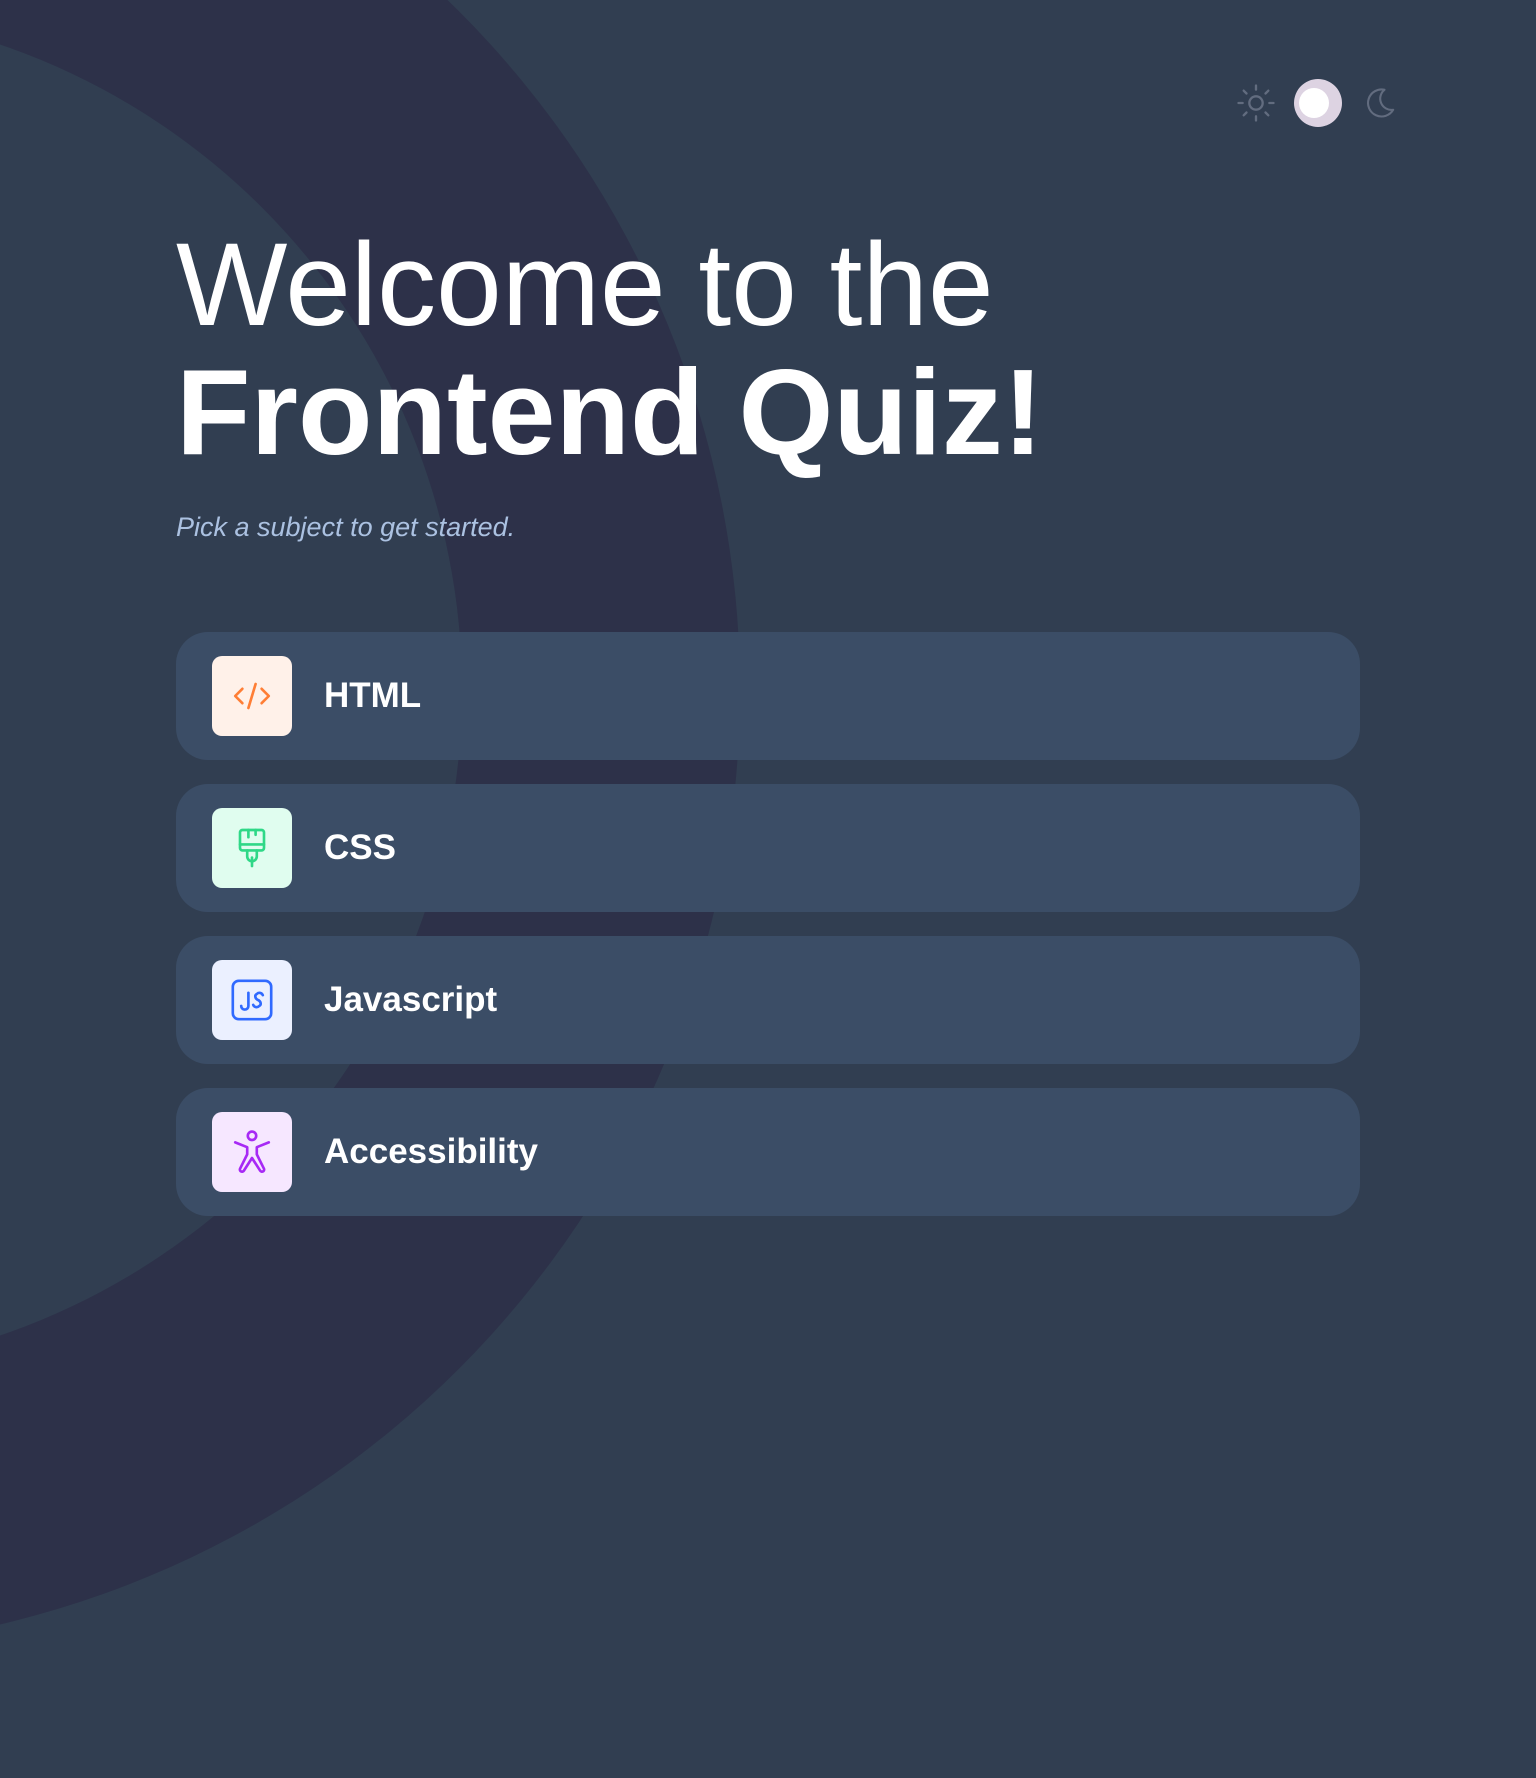  I want to click on theme-switch, so click(1318, 103).